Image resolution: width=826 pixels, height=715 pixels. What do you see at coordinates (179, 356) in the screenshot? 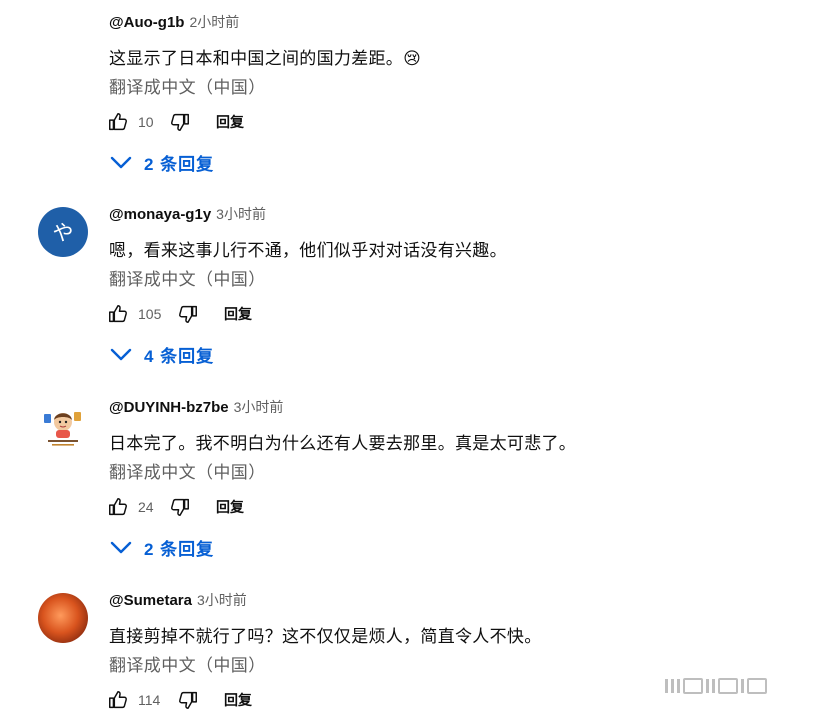
I see `replies-count: 4 条回复` at bounding box center [179, 356].